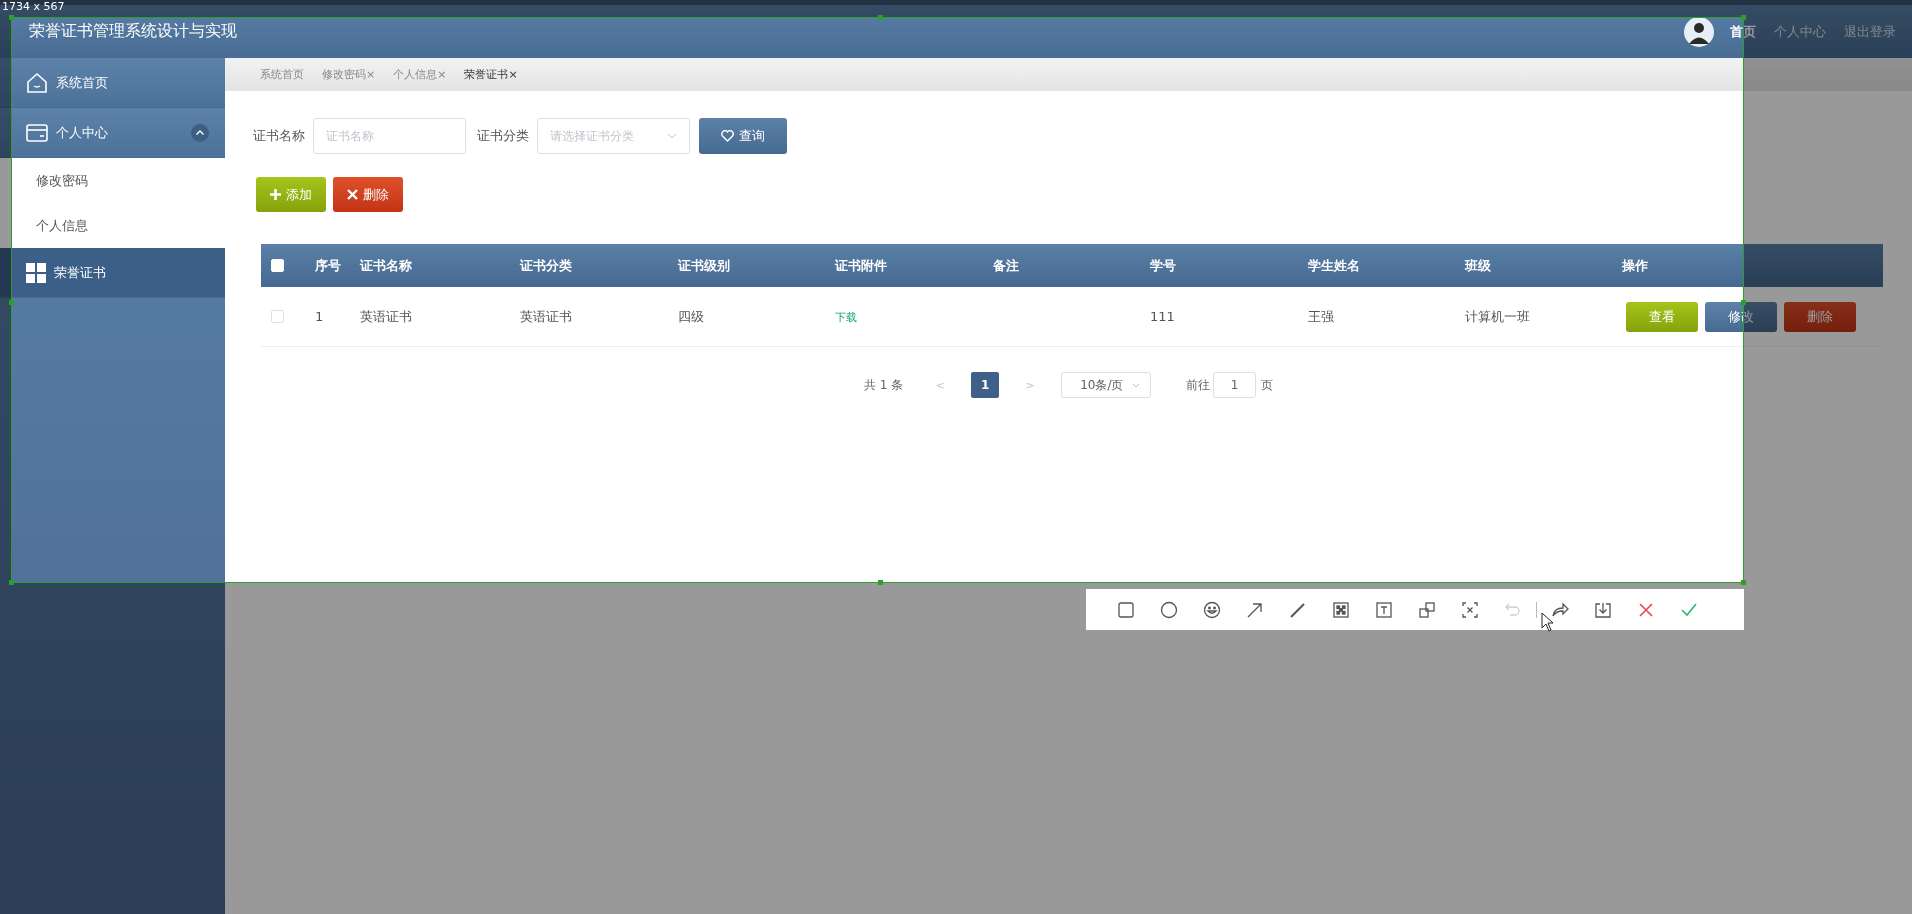  What do you see at coordinates (37, 132) in the screenshot?
I see `card-icon` at bounding box center [37, 132].